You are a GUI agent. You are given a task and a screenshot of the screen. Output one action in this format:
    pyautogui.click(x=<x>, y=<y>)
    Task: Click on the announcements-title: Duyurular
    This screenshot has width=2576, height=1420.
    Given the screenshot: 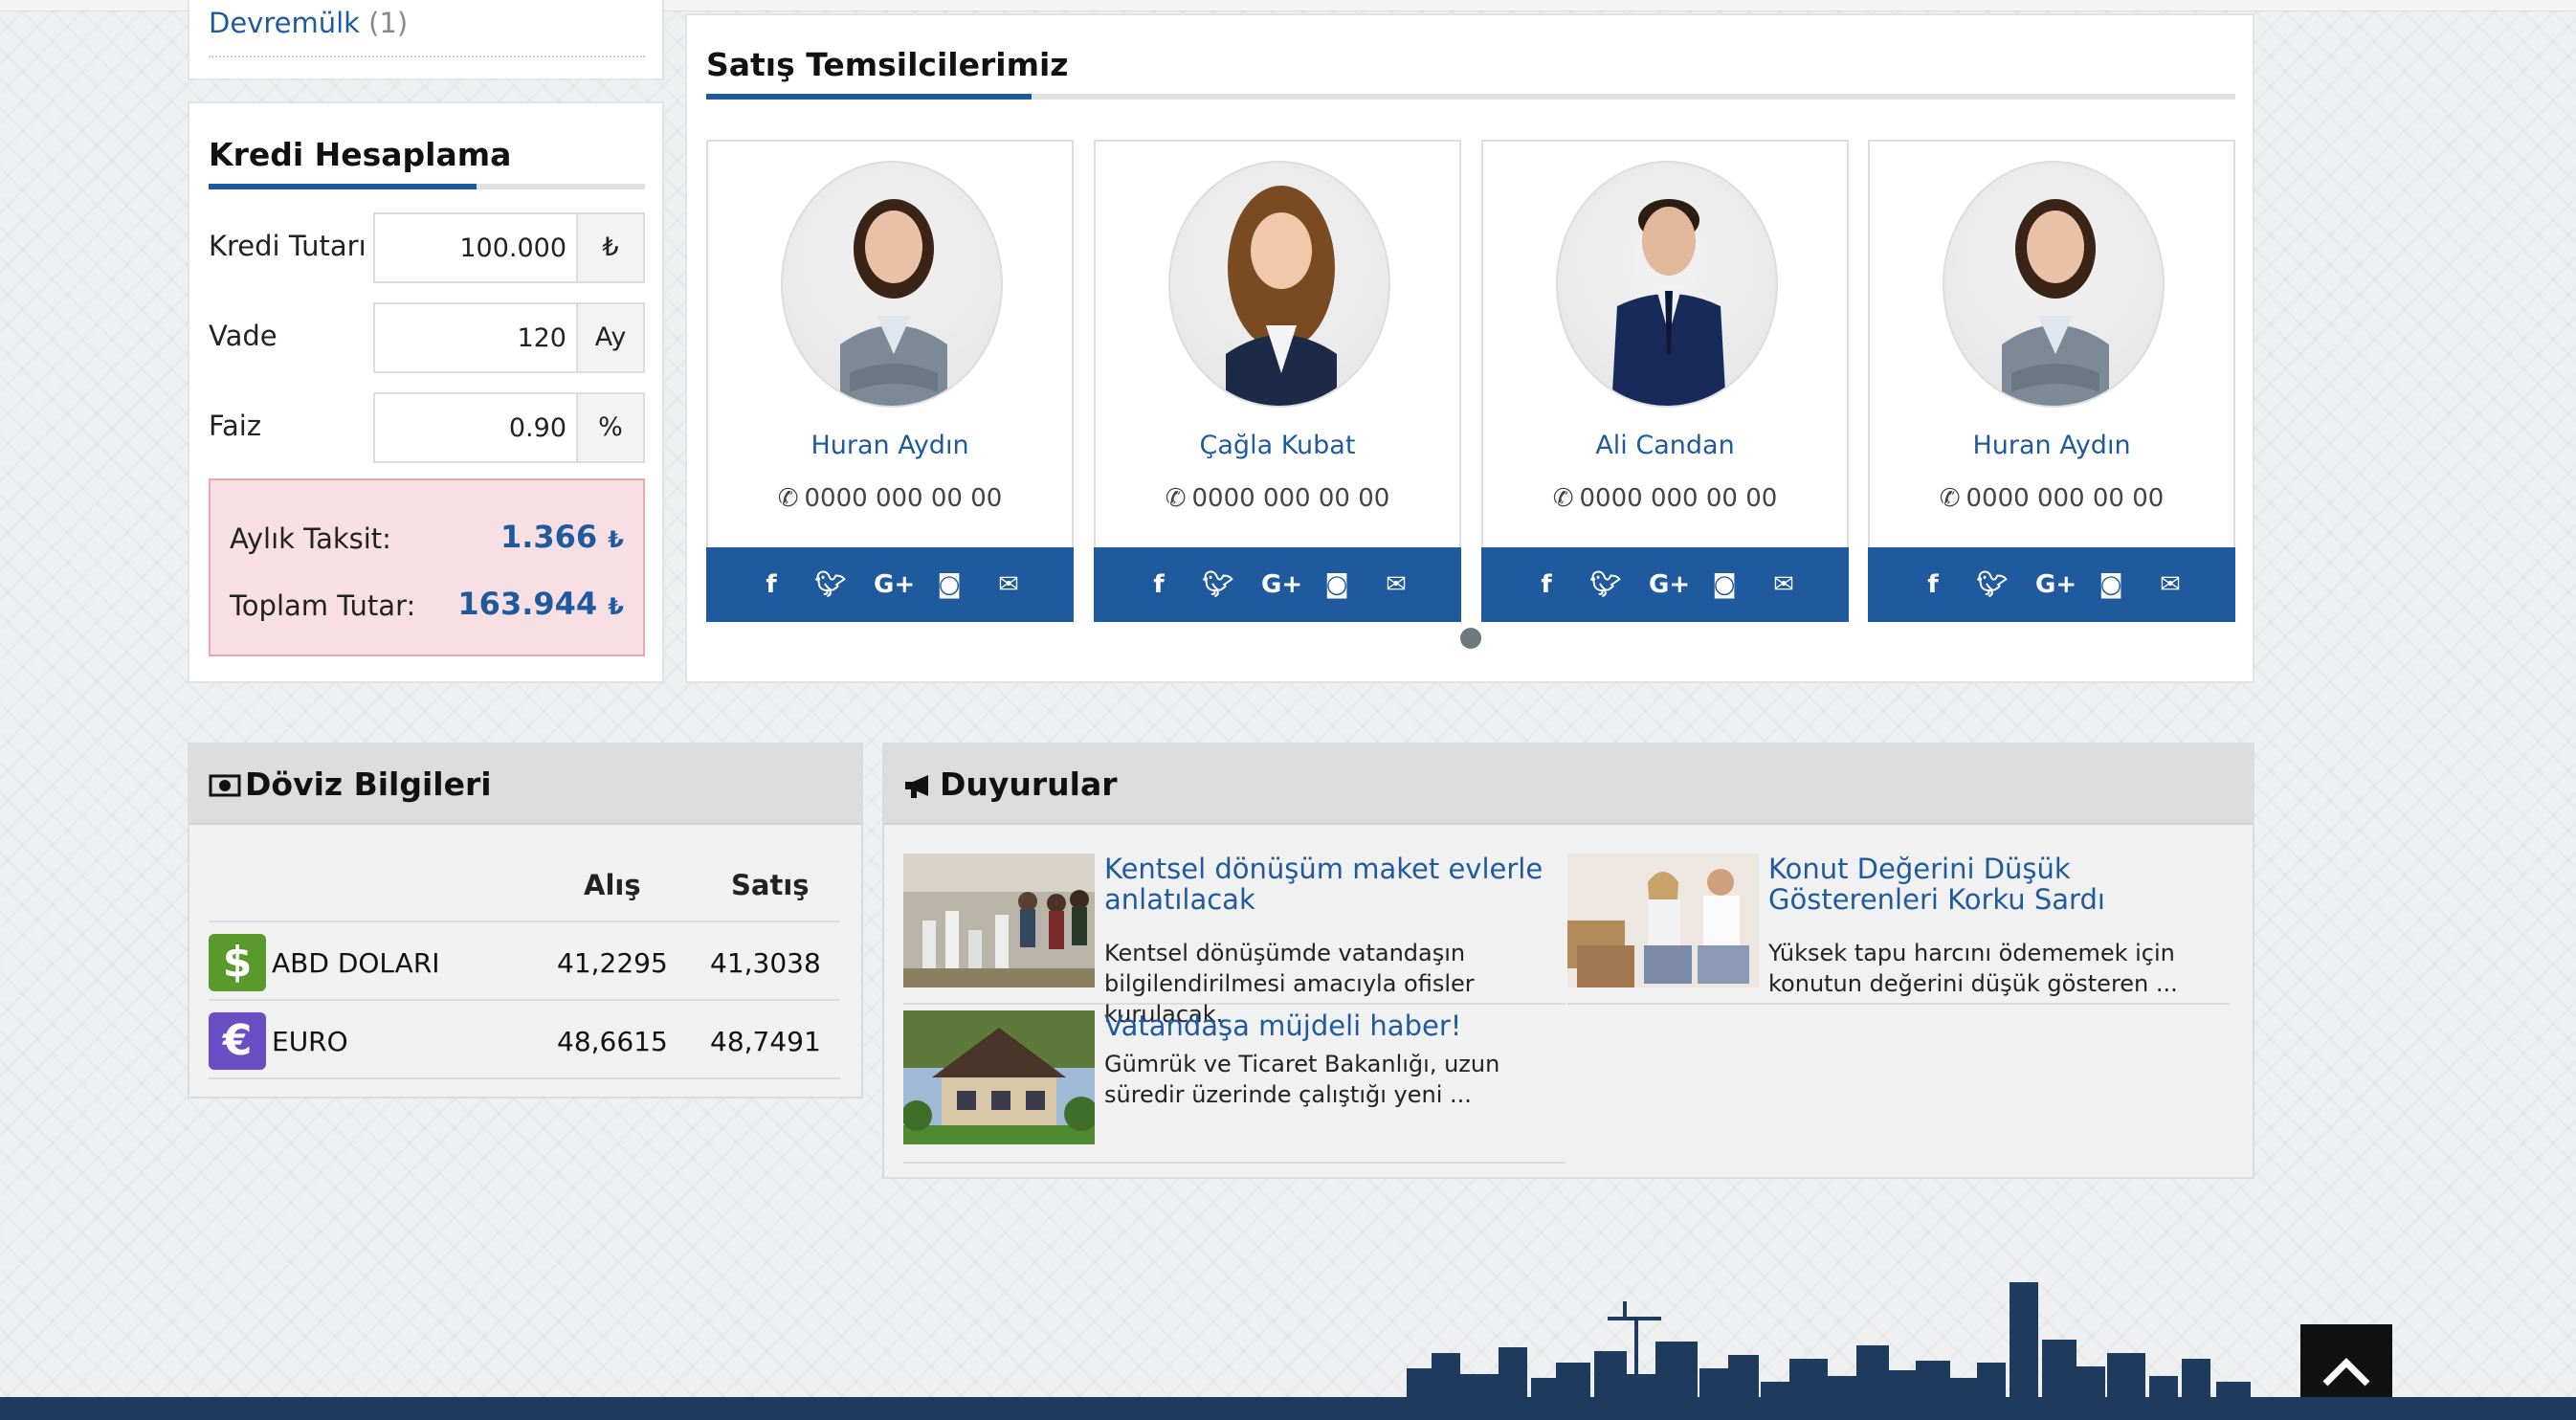 What is the action you would take?
    pyautogui.click(x=1029, y=784)
    